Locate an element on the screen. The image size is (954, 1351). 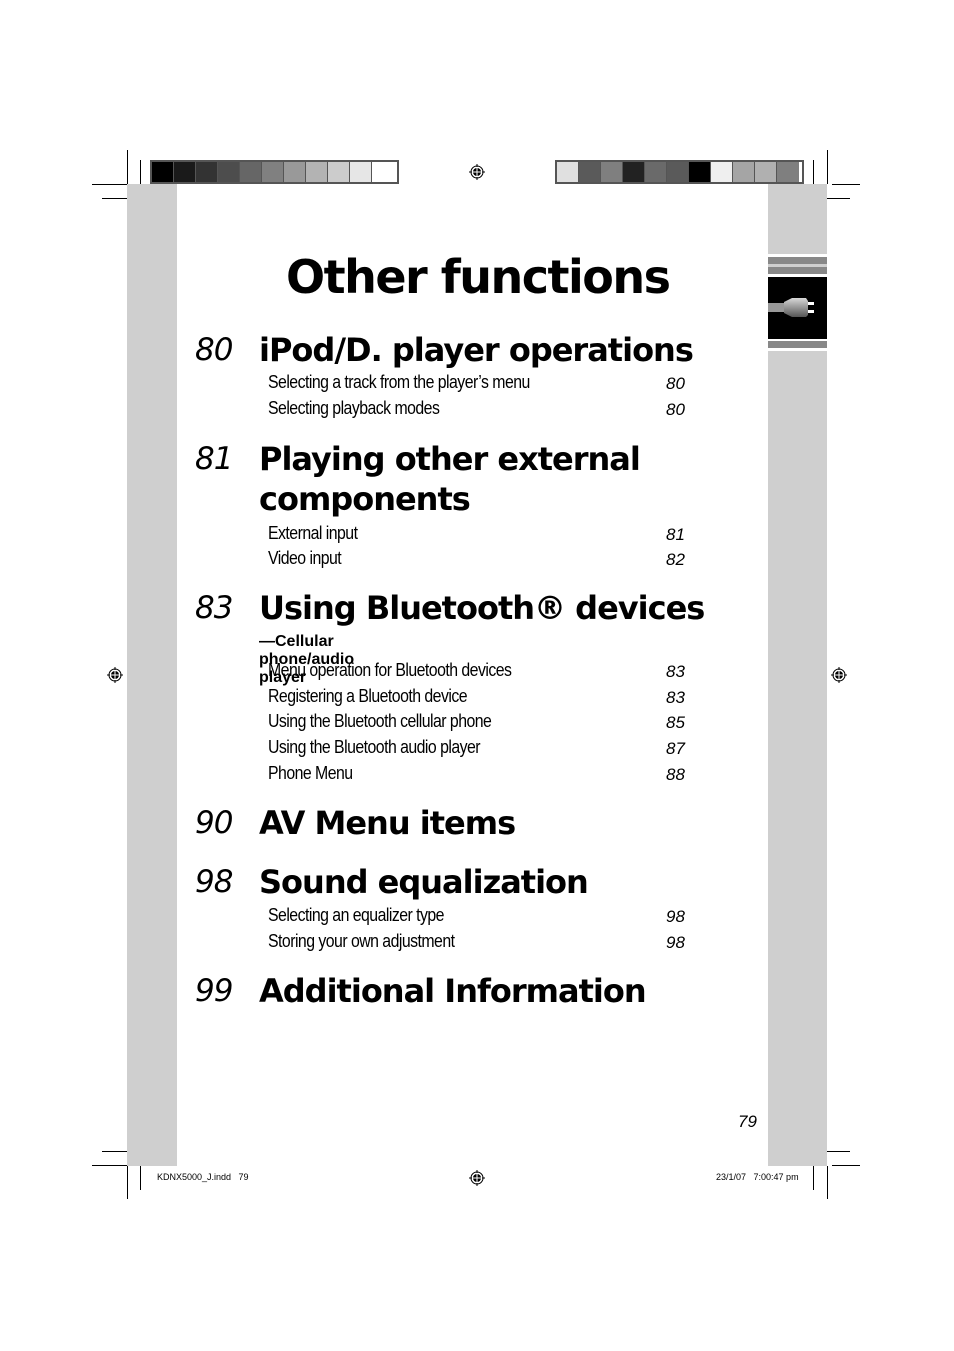
page-title: Other functions is located at coordinates (478, 277).